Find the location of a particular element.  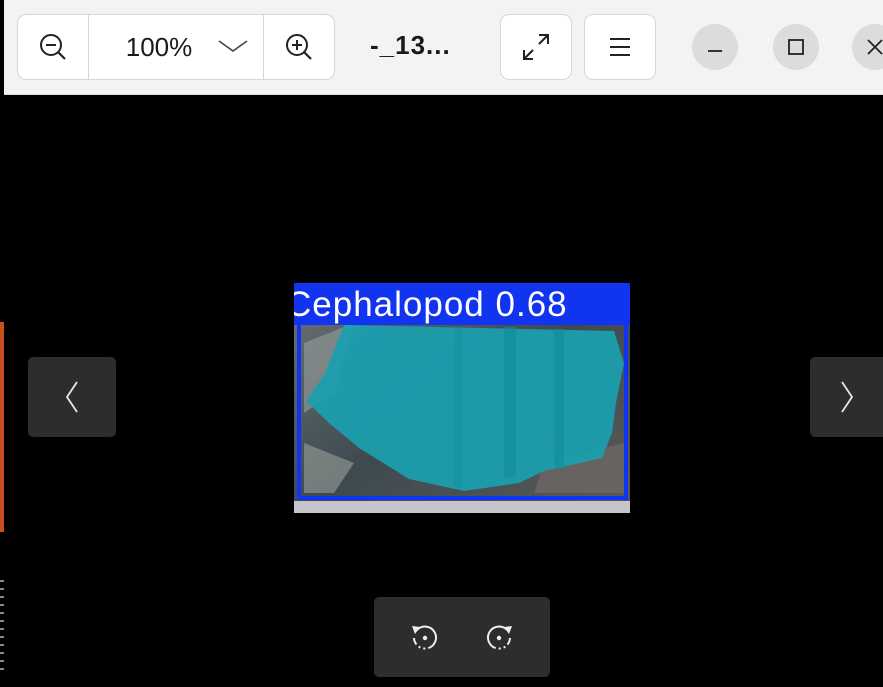

rotate-right-button is located at coordinates (499, 637).